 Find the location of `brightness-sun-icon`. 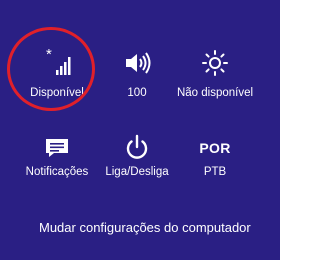

brightness-sun-icon is located at coordinates (215, 63).